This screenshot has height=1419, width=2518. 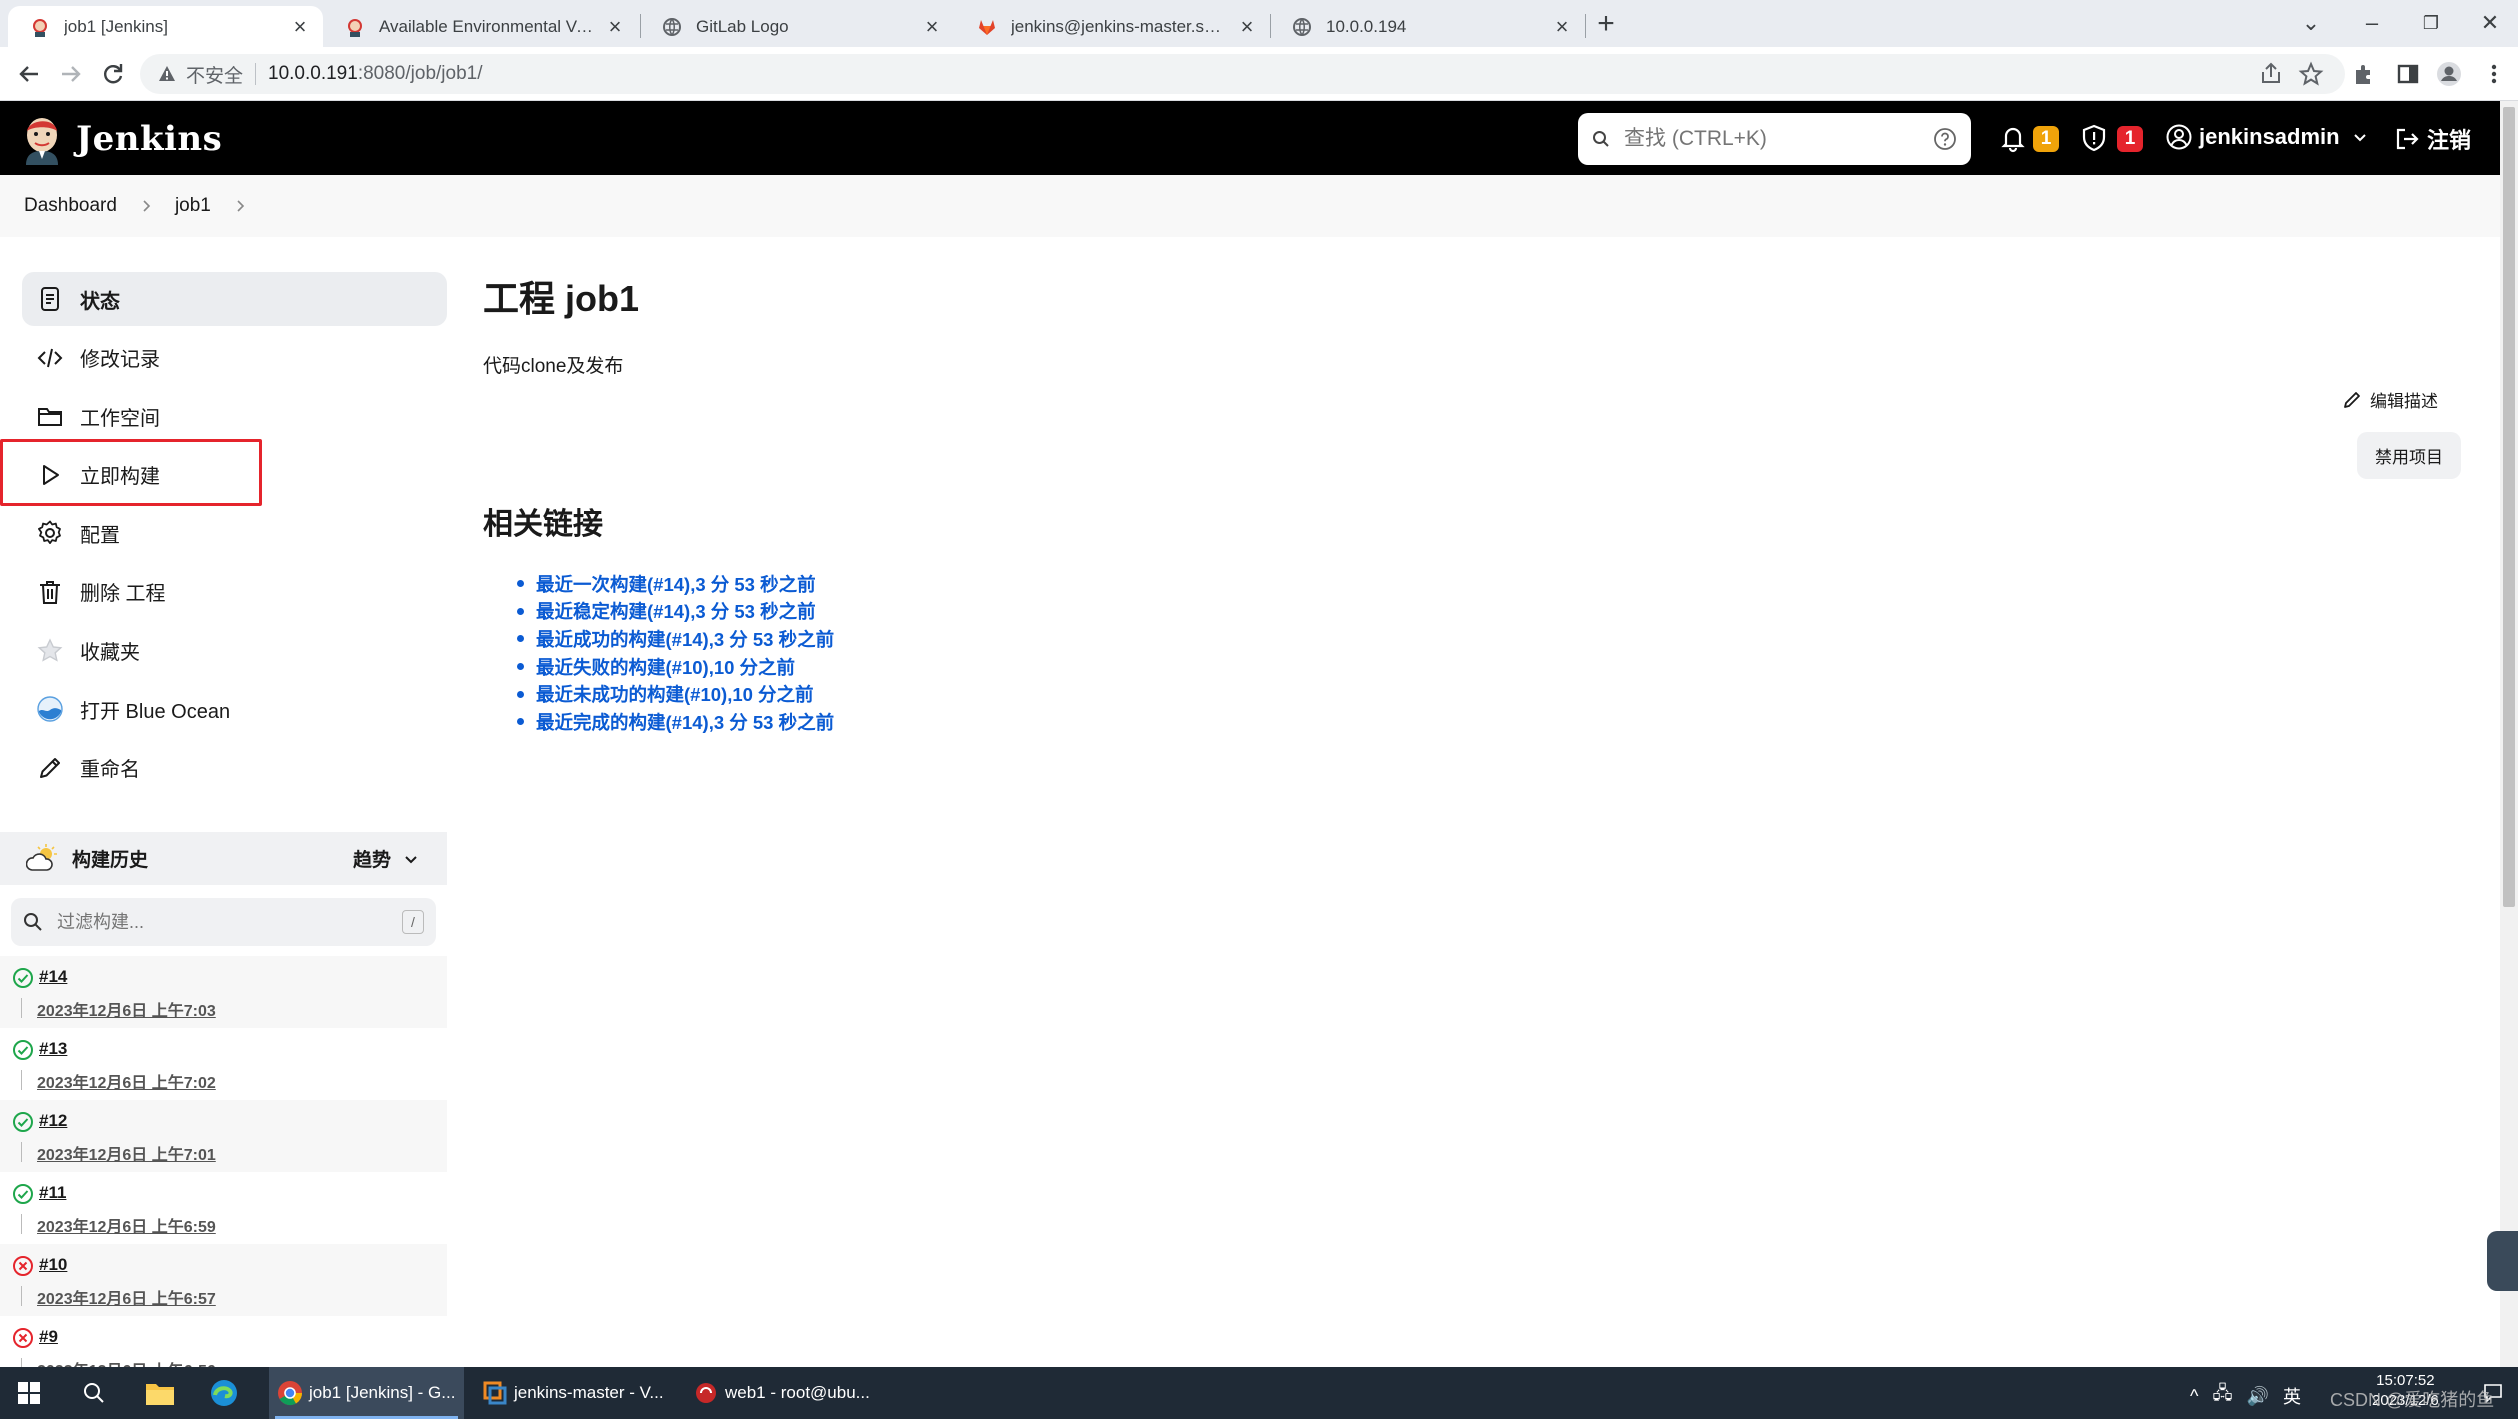 I want to click on tab-10-0-0-194: 10.0.0.194 ×, so click(x=1427, y=26).